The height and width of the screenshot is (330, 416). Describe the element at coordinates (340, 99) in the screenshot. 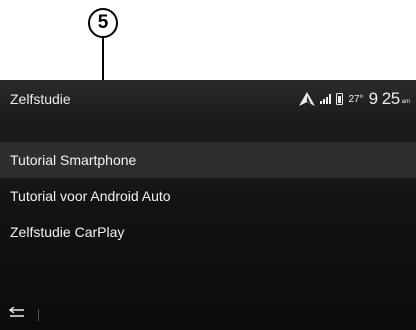

I see `phone-battery-icon` at that location.